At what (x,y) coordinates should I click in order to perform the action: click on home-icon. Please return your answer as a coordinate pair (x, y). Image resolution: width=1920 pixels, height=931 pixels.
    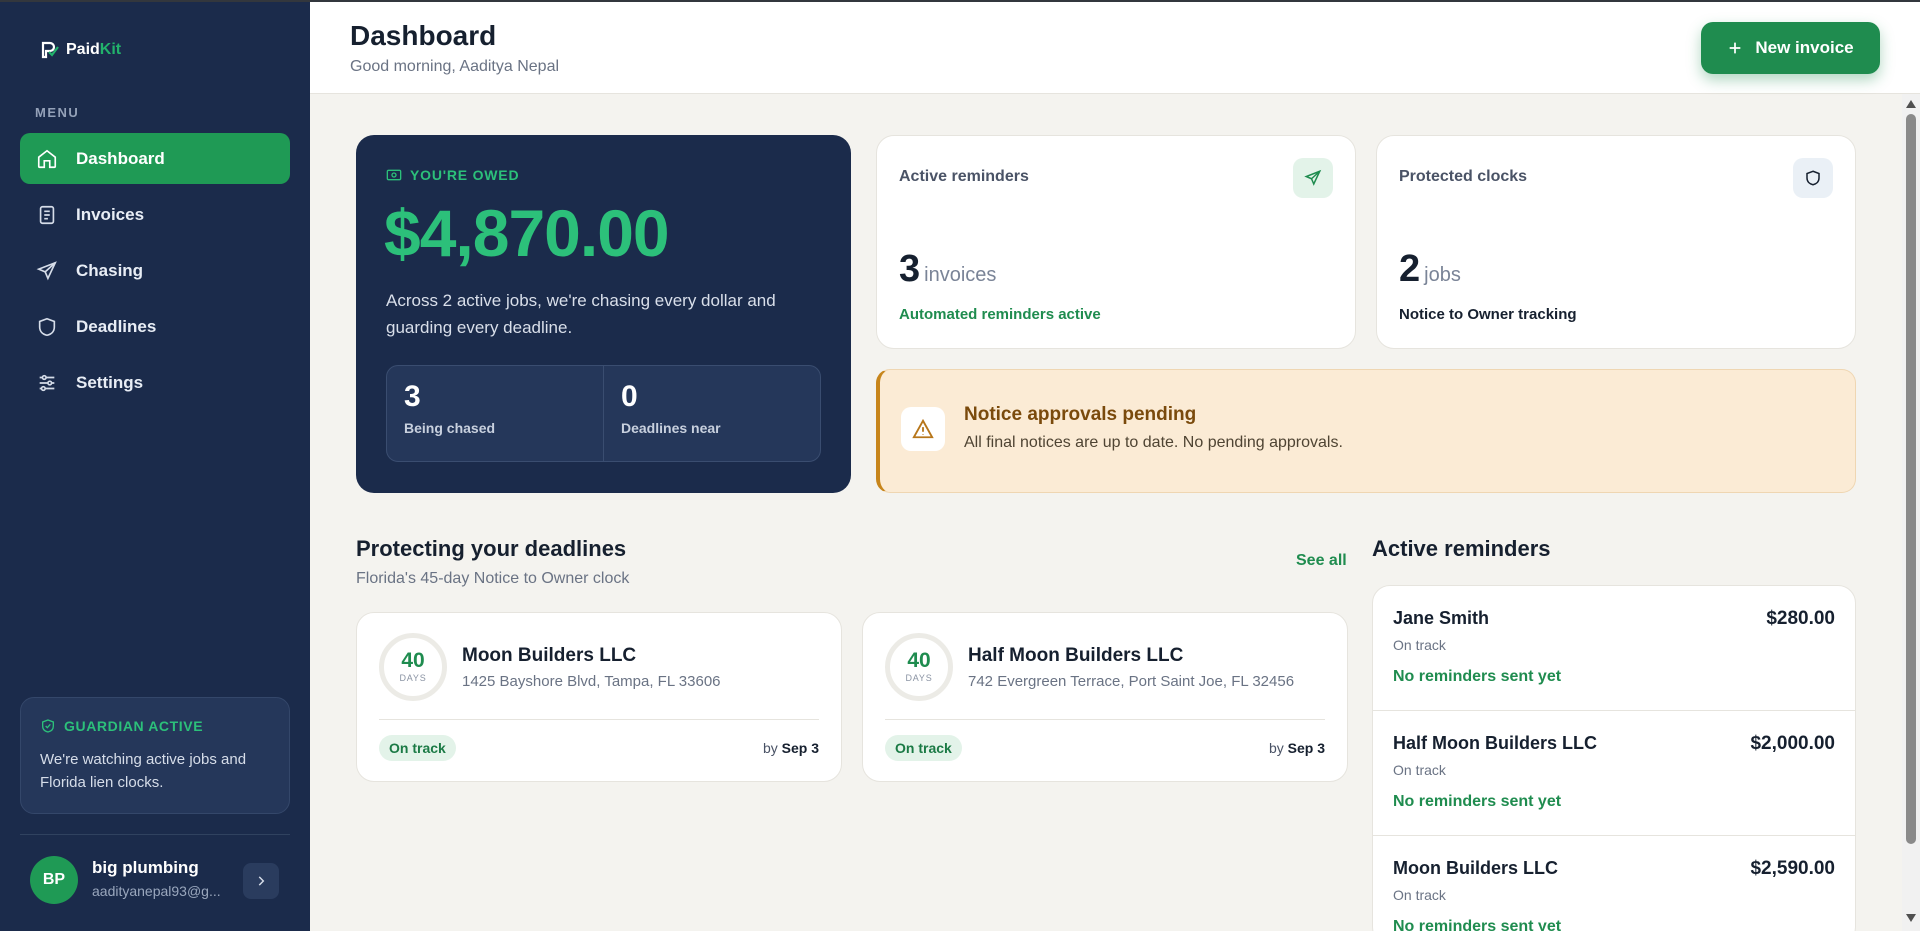
    Looking at the image, I should click on (47, 158).